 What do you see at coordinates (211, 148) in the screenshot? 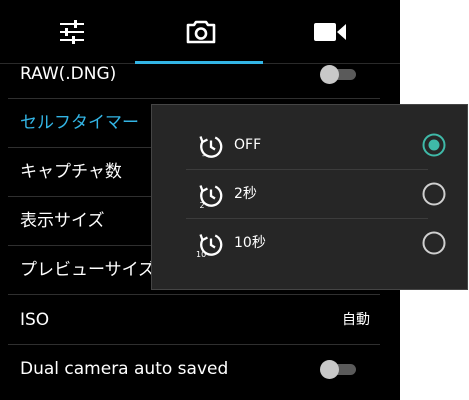
I see `timer-icon: -` at bounding box center [211, 148].